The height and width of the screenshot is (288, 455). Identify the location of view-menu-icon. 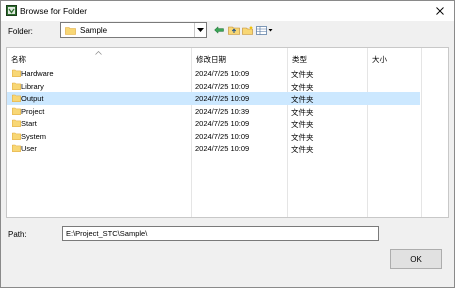
(263, 30).